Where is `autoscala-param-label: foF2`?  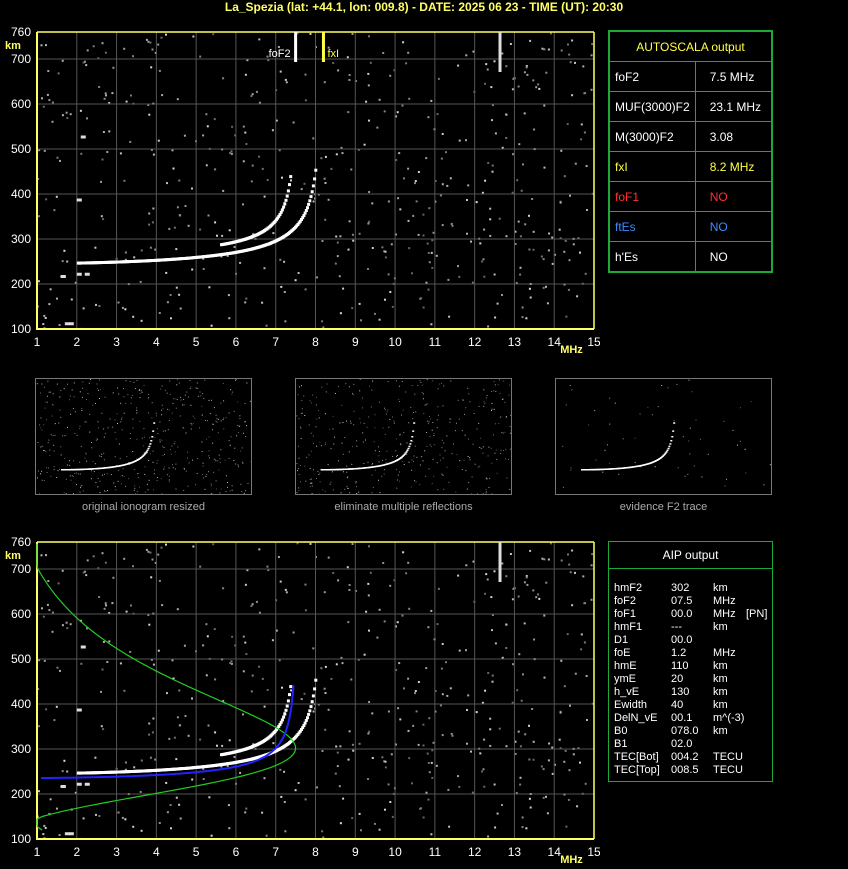 autoscala-param-label: foF2 is located at coordinates (652, 76).